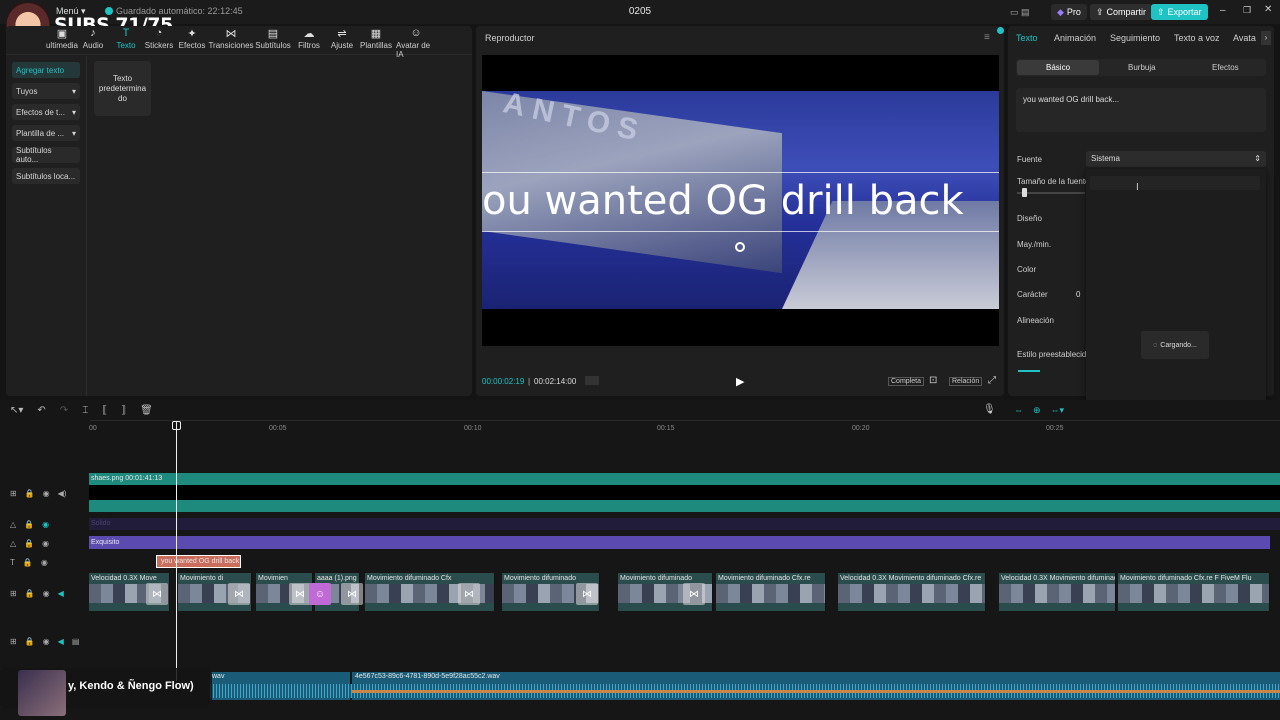  What do you see at coordinates (198, 561) in the screenshot?
I see `text-clip: you wanted OG drill back` at bounding box center [198, 561].